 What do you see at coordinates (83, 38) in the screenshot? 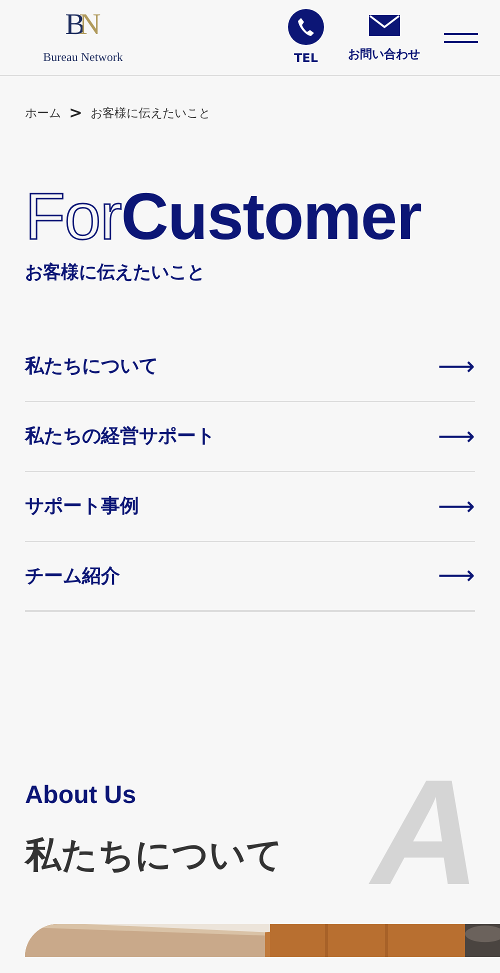
I see `logo: BN Bureau Network` at bounding box center [83, 38].